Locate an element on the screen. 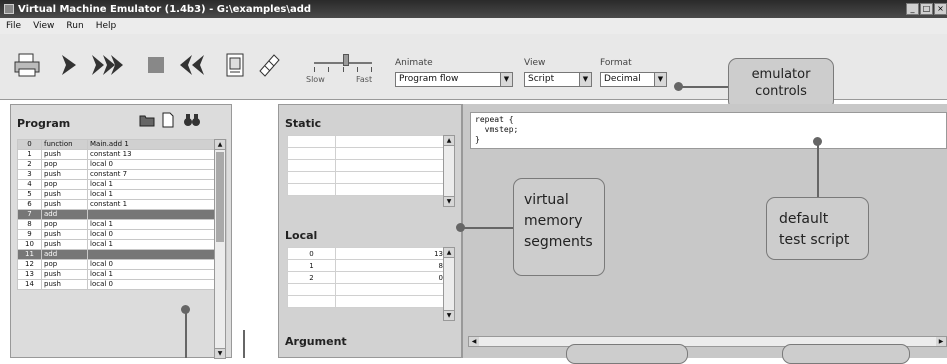 This screenshot has width=947, height=364. program-row: 8 pop local 1 is located at coordinates (122, 224).